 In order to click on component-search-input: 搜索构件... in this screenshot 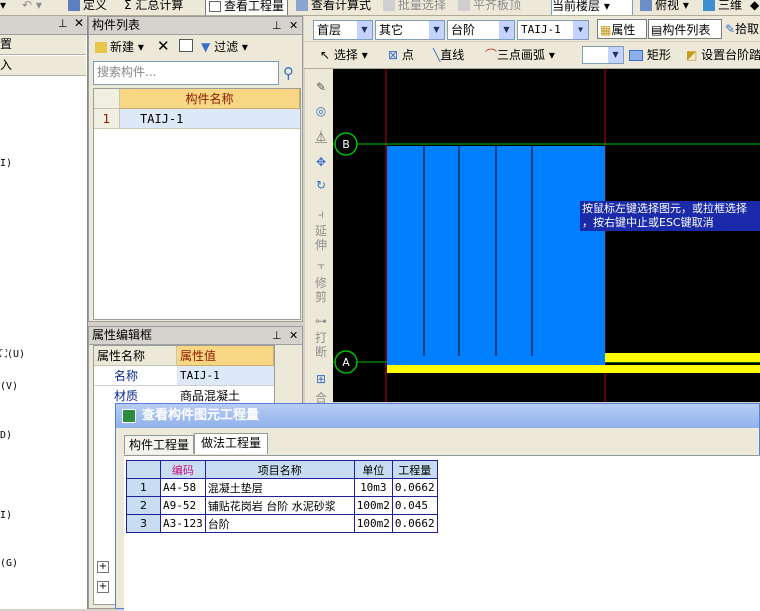, I will do `click(186, 73)`.